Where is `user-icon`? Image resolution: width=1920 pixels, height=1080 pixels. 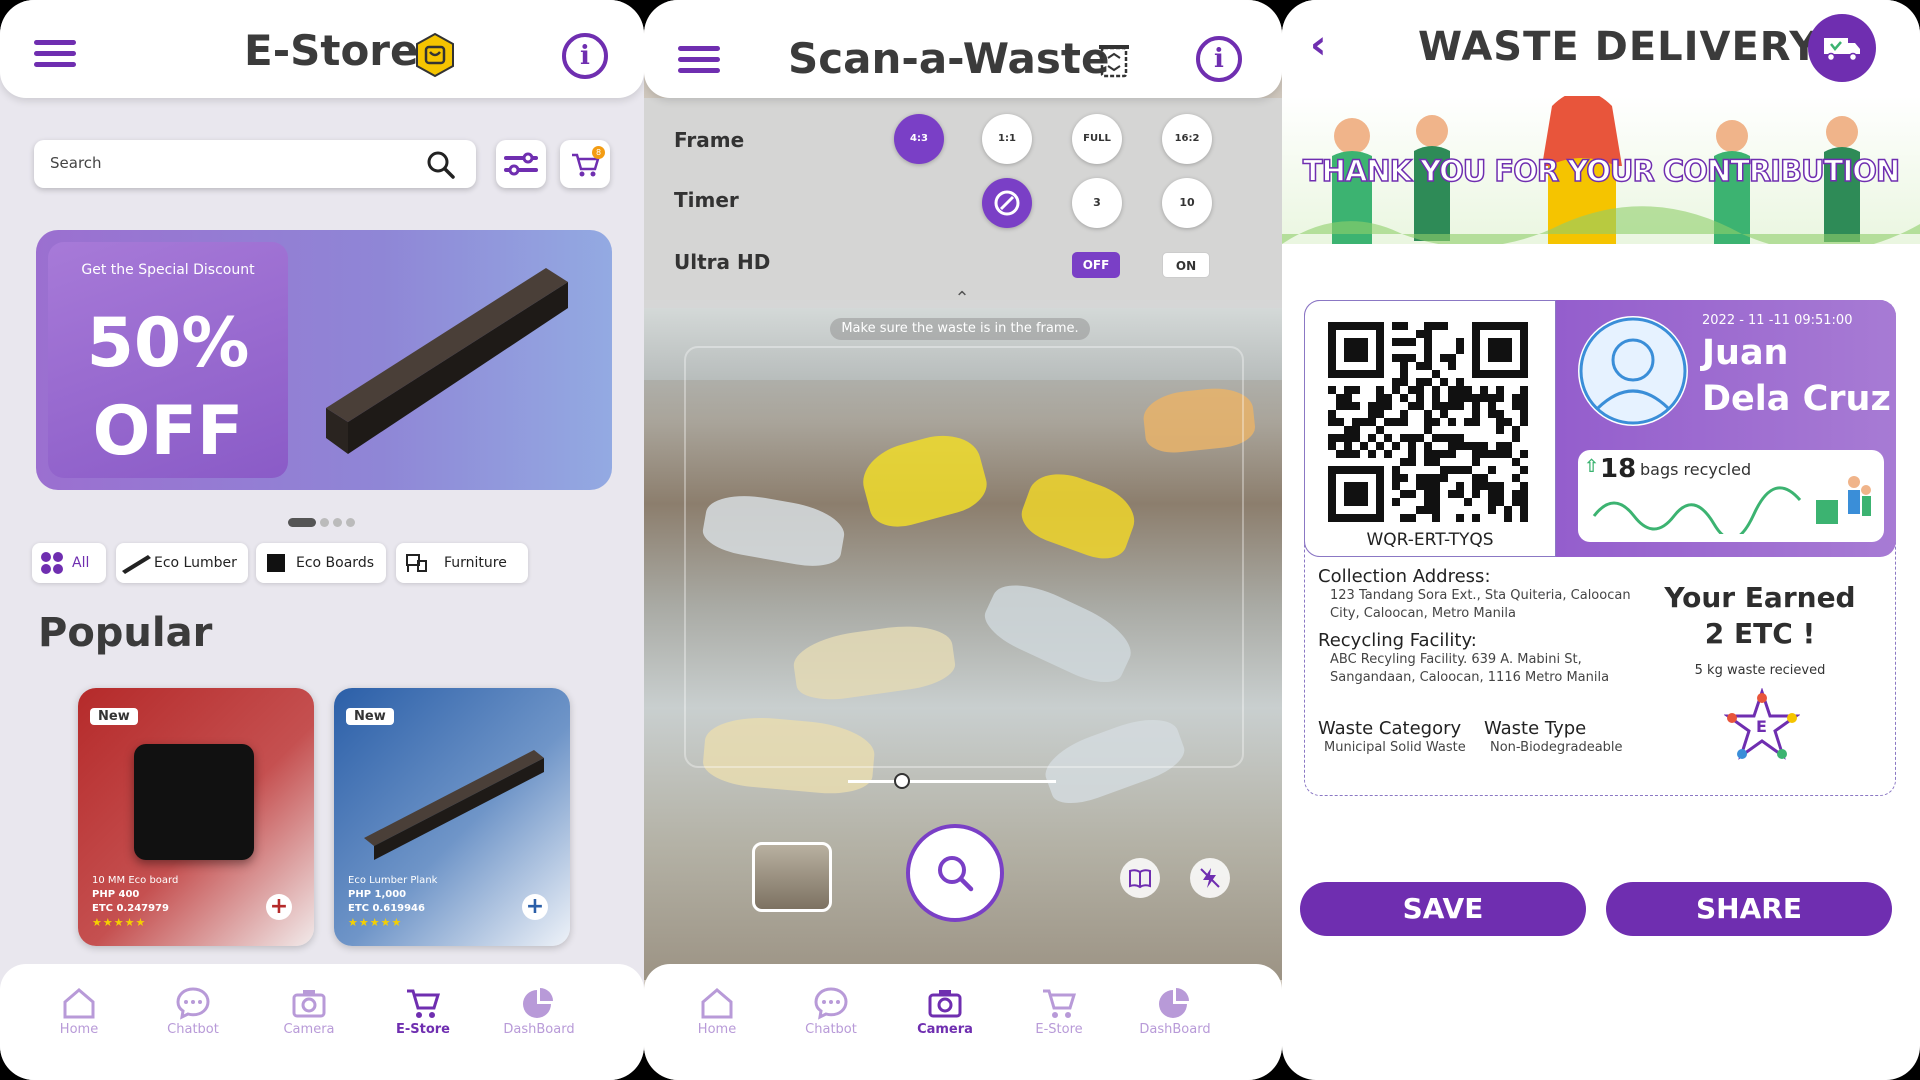
user-icon is located at coordinates (1633, 371).